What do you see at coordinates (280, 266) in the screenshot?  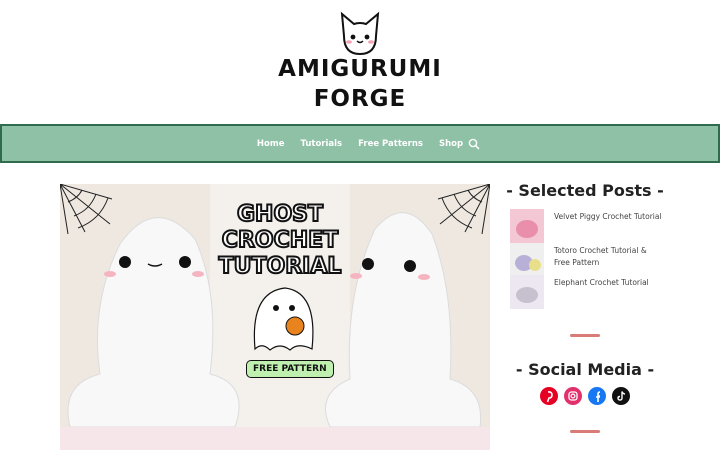 I see `hero-title-line3: TUTORIAL` at bounding box center [280, 266].